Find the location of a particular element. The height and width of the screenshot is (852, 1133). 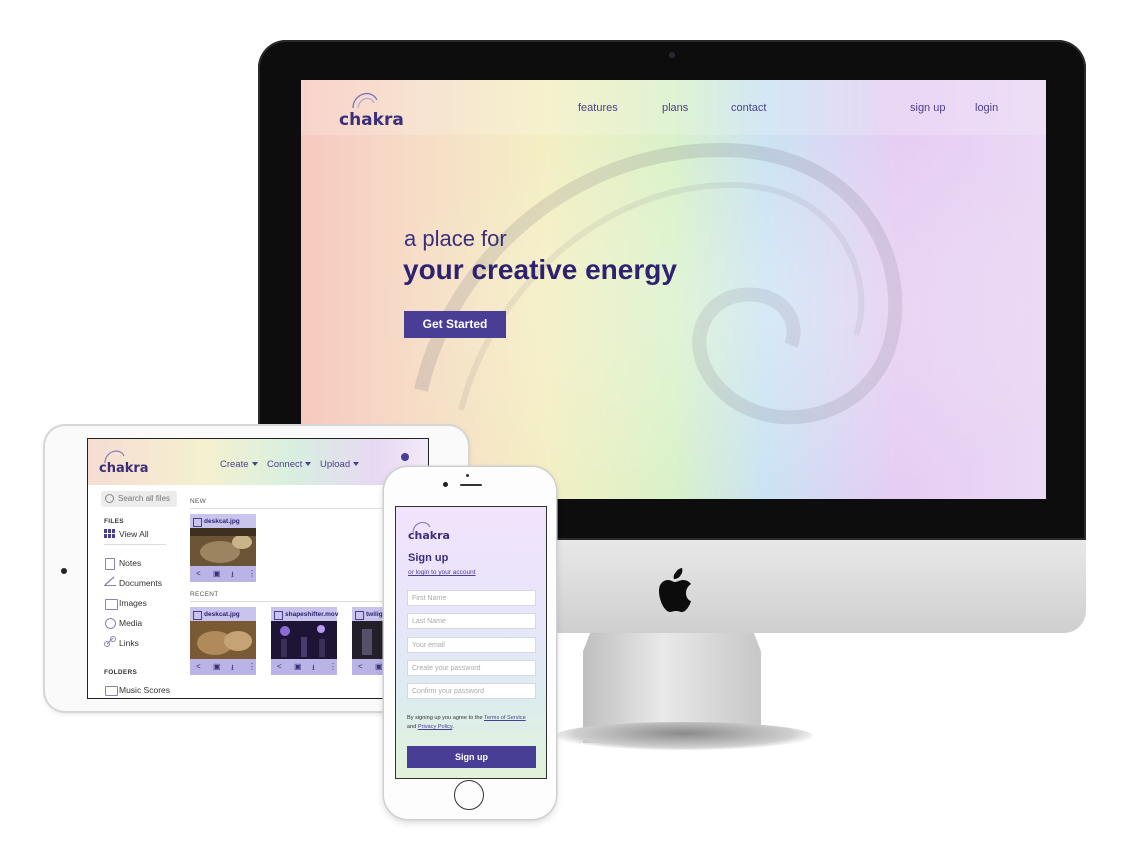

files-heading: FILES is located at coordinates (114, 521).